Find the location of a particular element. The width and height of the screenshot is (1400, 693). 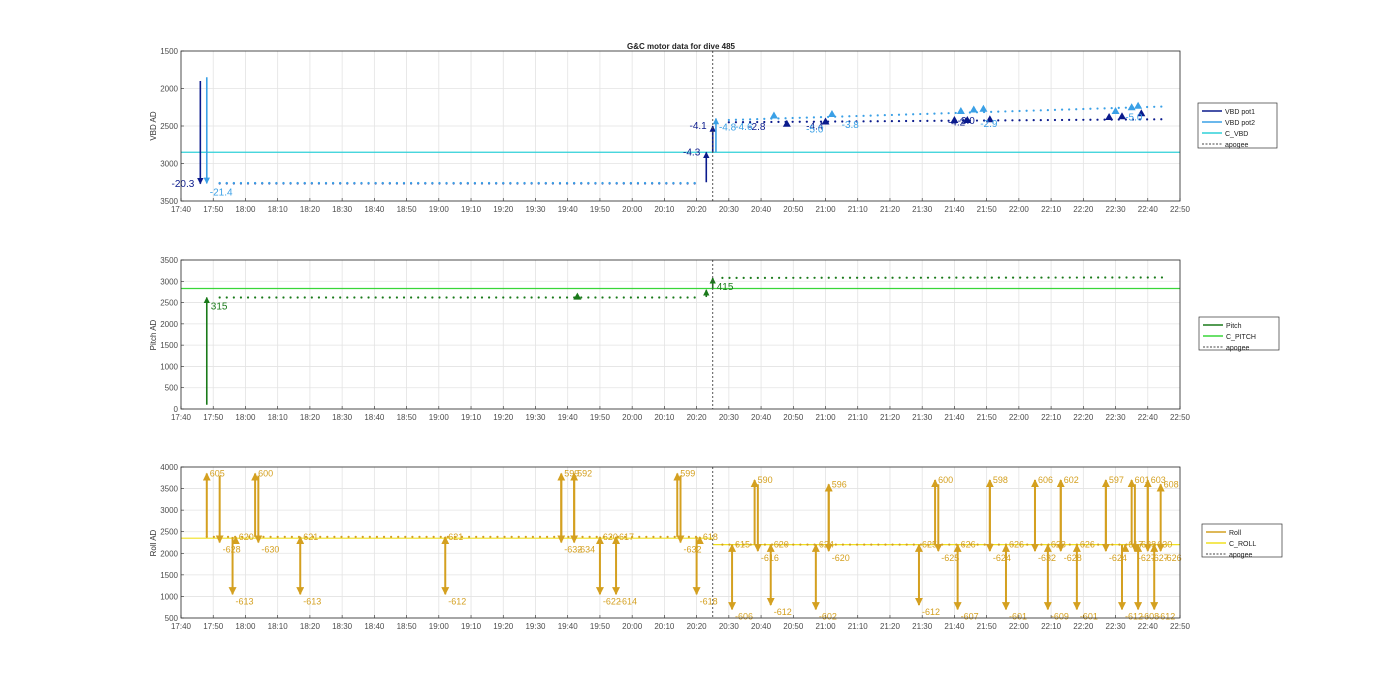

roll-xtick-label: 19:00 is located at coordinates (439, 626).